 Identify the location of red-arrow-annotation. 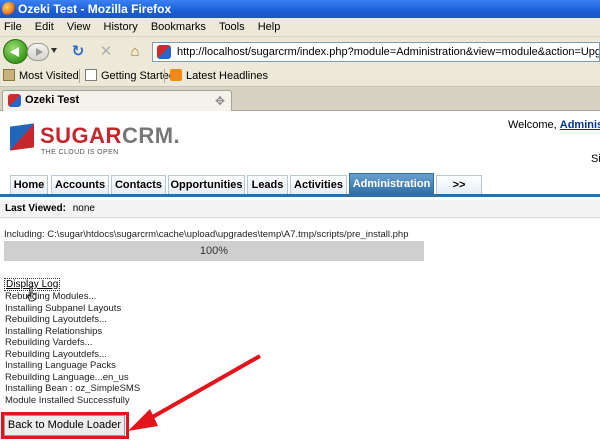
(194, 392).